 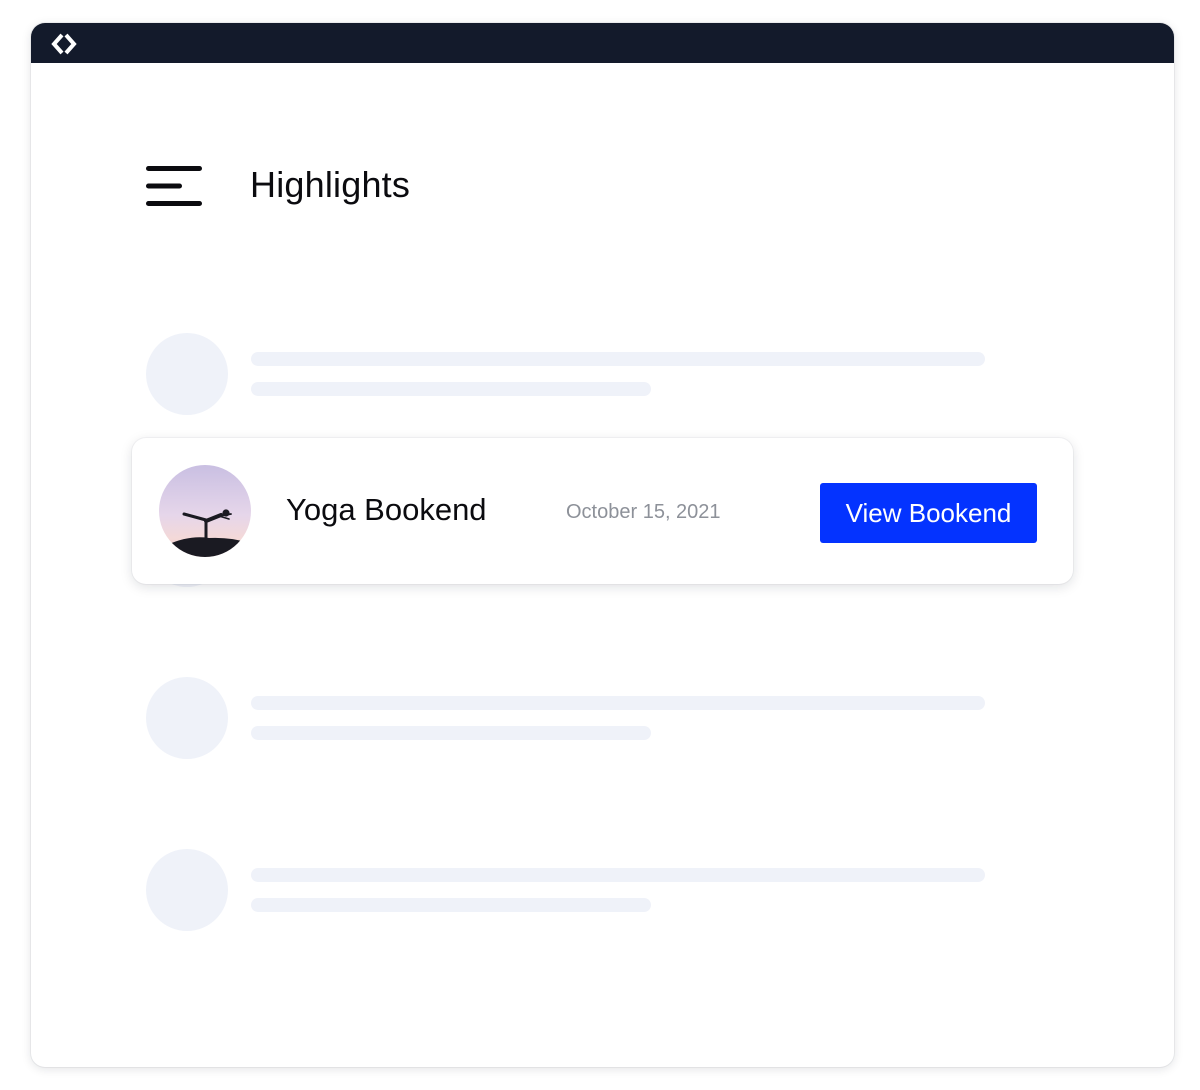 I want to click on hamburger-menu-icon, so click(x=174, y=186).